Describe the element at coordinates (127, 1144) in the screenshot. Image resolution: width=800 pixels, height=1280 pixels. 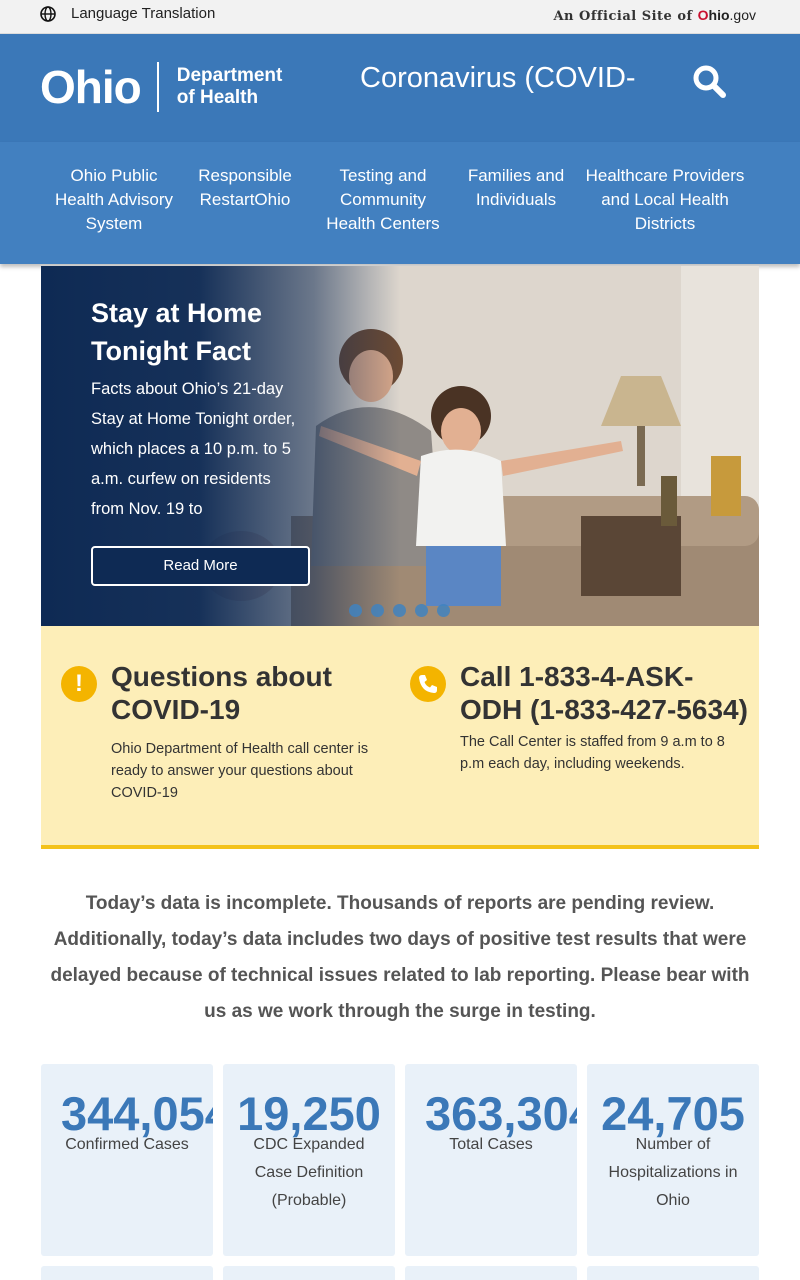
I see `stat-label: Confirmed Cases` at that location.